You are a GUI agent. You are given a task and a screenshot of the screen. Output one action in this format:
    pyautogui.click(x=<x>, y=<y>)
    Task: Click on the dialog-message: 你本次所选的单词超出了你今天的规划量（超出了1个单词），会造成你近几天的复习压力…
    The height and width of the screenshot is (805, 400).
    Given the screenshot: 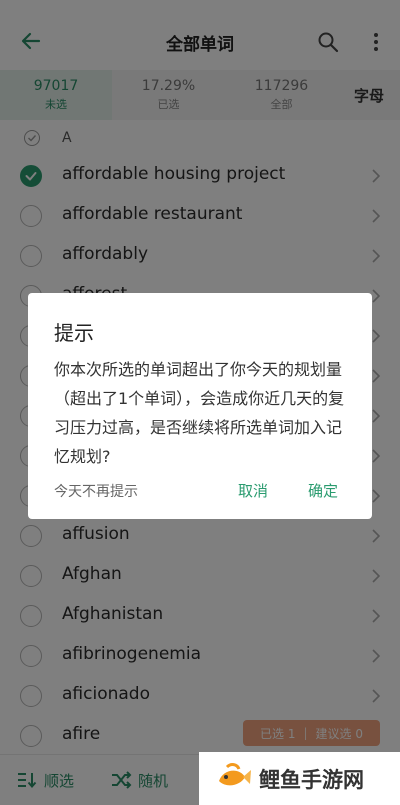 What is the action you would take?
    pyautogui.click(x=199, y=413)
    